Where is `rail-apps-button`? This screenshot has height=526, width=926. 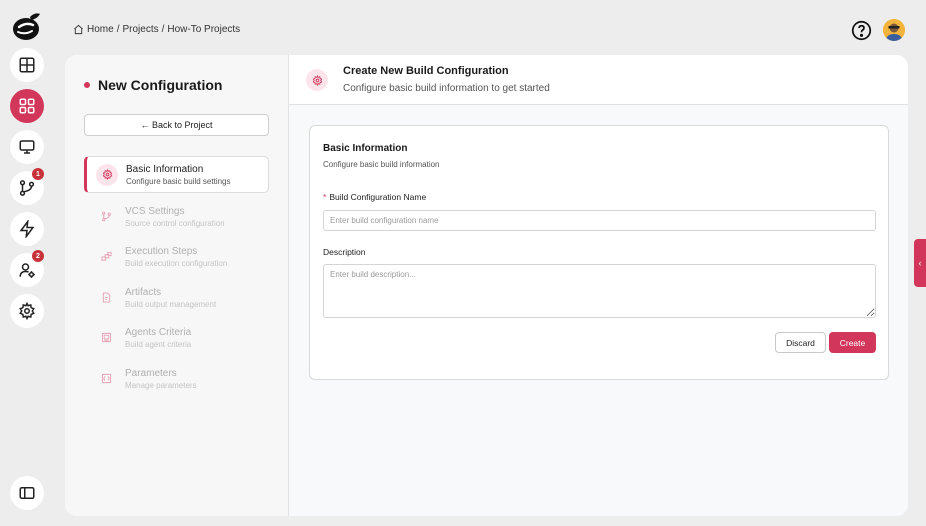
rail-apps-button is located at coordinates (27, 106).